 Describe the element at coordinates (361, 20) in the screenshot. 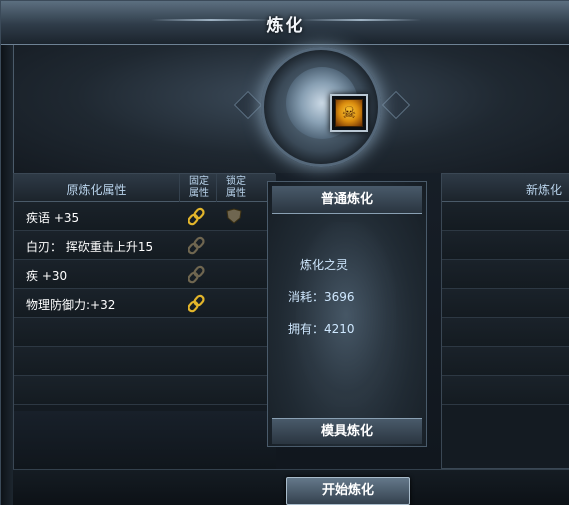

I see `title-ornament-right` at that location.